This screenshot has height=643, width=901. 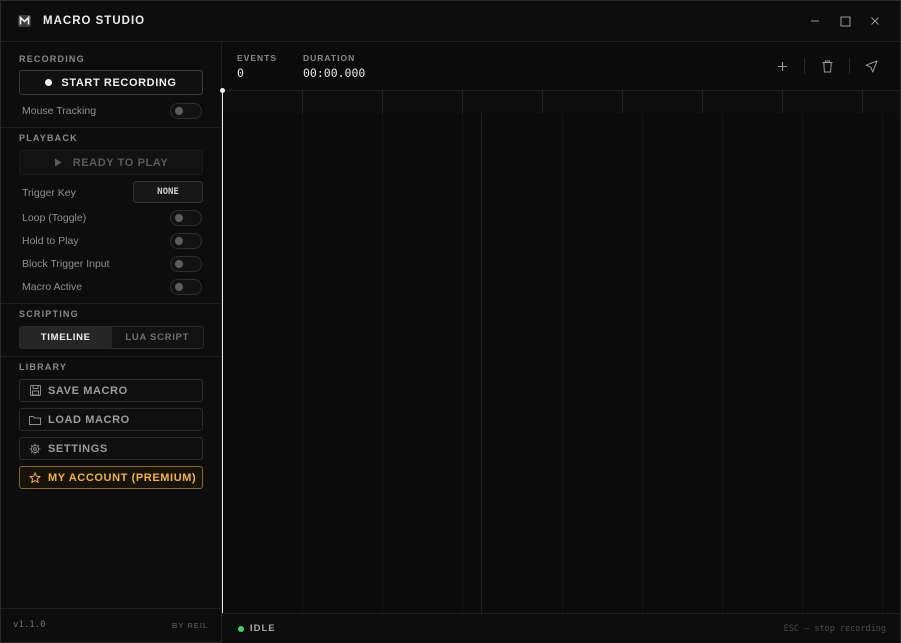 What do you see at coordinates (78, 448) in the screenshot?
I see `settings-label: SETTINGS` at bounding box center [78, 448].